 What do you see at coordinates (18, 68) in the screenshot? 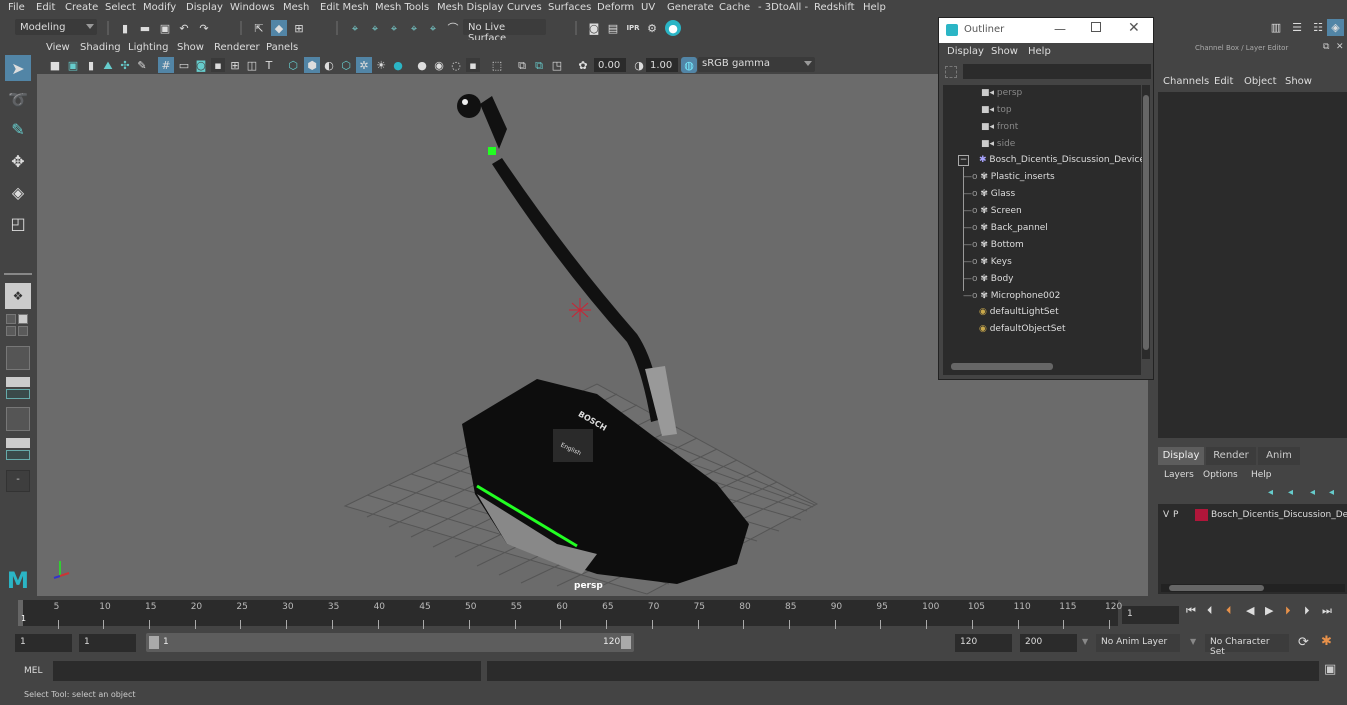
I see `select-tool-icon: ➤` at bounding box center [18, 68].